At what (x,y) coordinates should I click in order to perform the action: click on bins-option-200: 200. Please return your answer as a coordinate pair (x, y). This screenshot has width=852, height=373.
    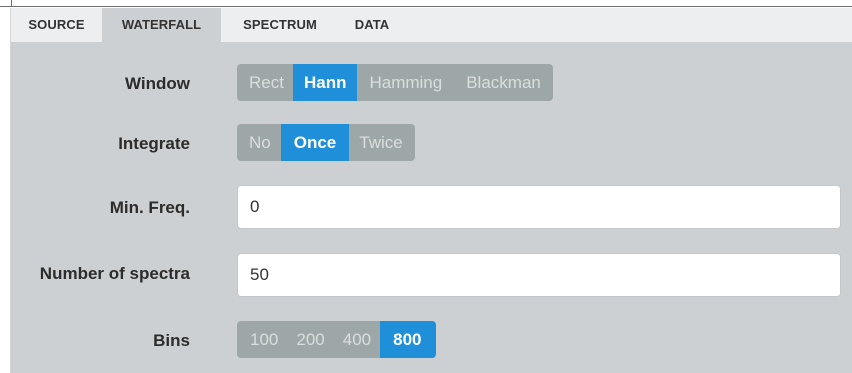
    Looking at the image, I should click on (310, 339).